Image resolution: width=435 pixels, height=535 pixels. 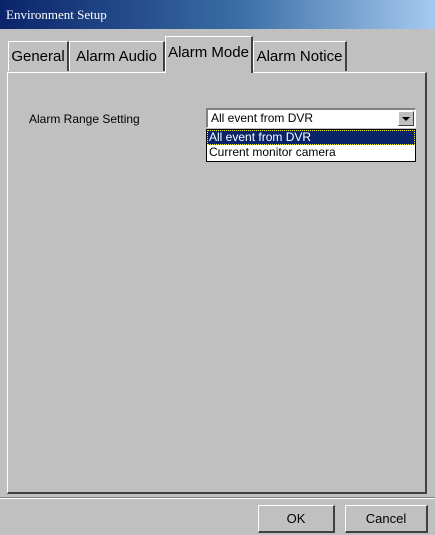 I want to click on cancel-button: Cancel, so click(x=386, y=519).